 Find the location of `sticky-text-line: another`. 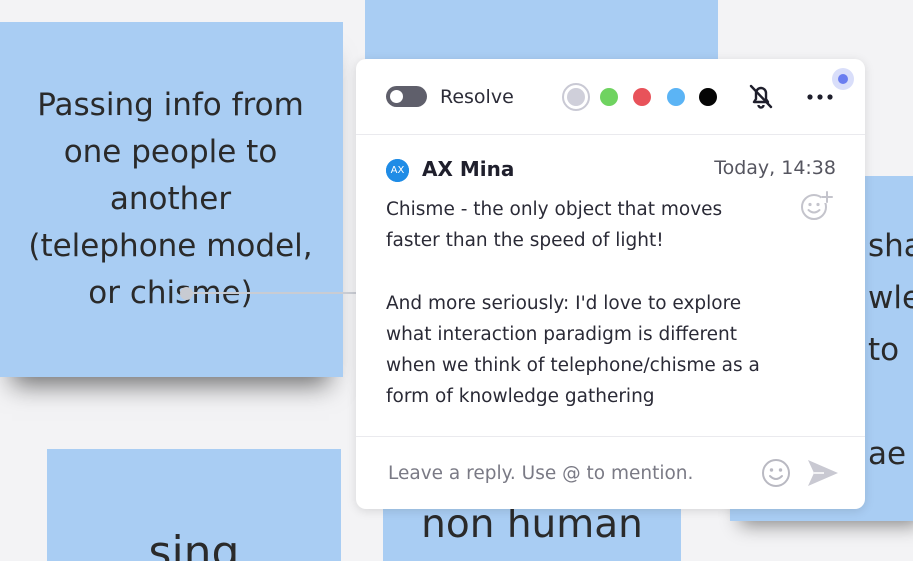

sticky-text-line: another is located at coordinates (170, 199).